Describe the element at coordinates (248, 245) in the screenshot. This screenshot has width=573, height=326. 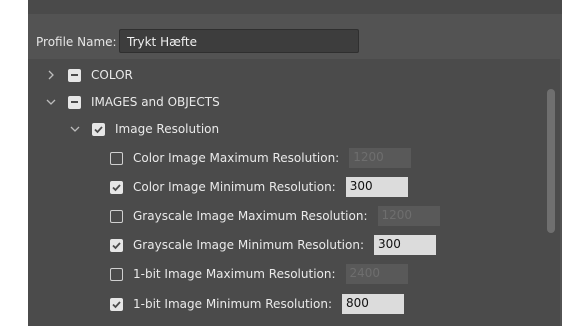
I see `setting-label: Grayscale Image Minimum Resolution:` at that location.